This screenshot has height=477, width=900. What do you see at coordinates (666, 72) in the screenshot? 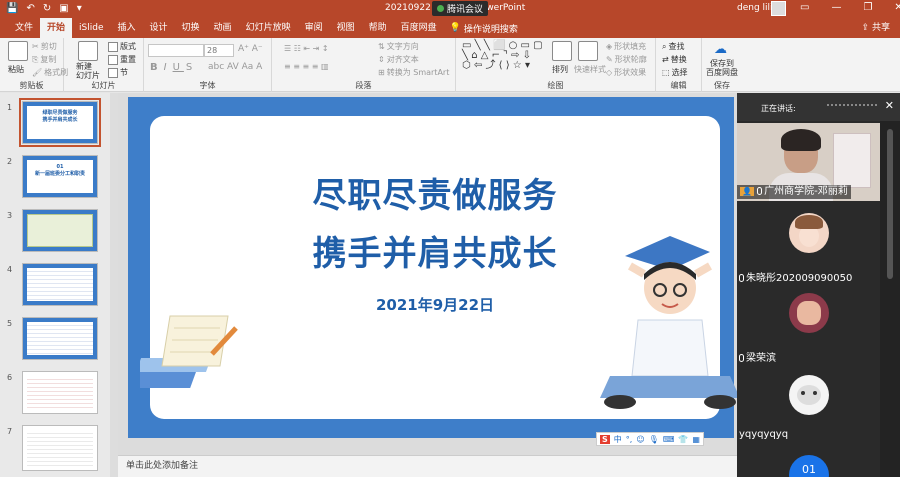
I see `select-icon: ⬚` at bounding box center [666, 72].